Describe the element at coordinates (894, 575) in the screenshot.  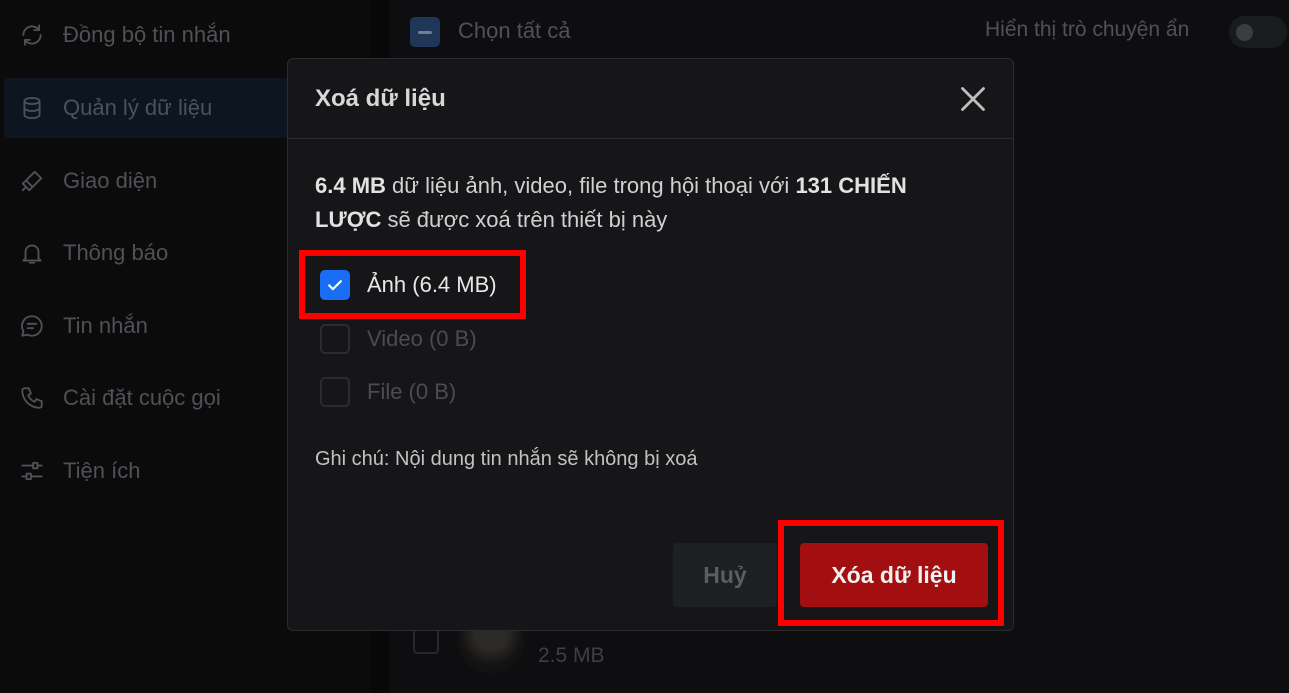
I see `delete-data-button: Xóa dữ liệu` at that location.